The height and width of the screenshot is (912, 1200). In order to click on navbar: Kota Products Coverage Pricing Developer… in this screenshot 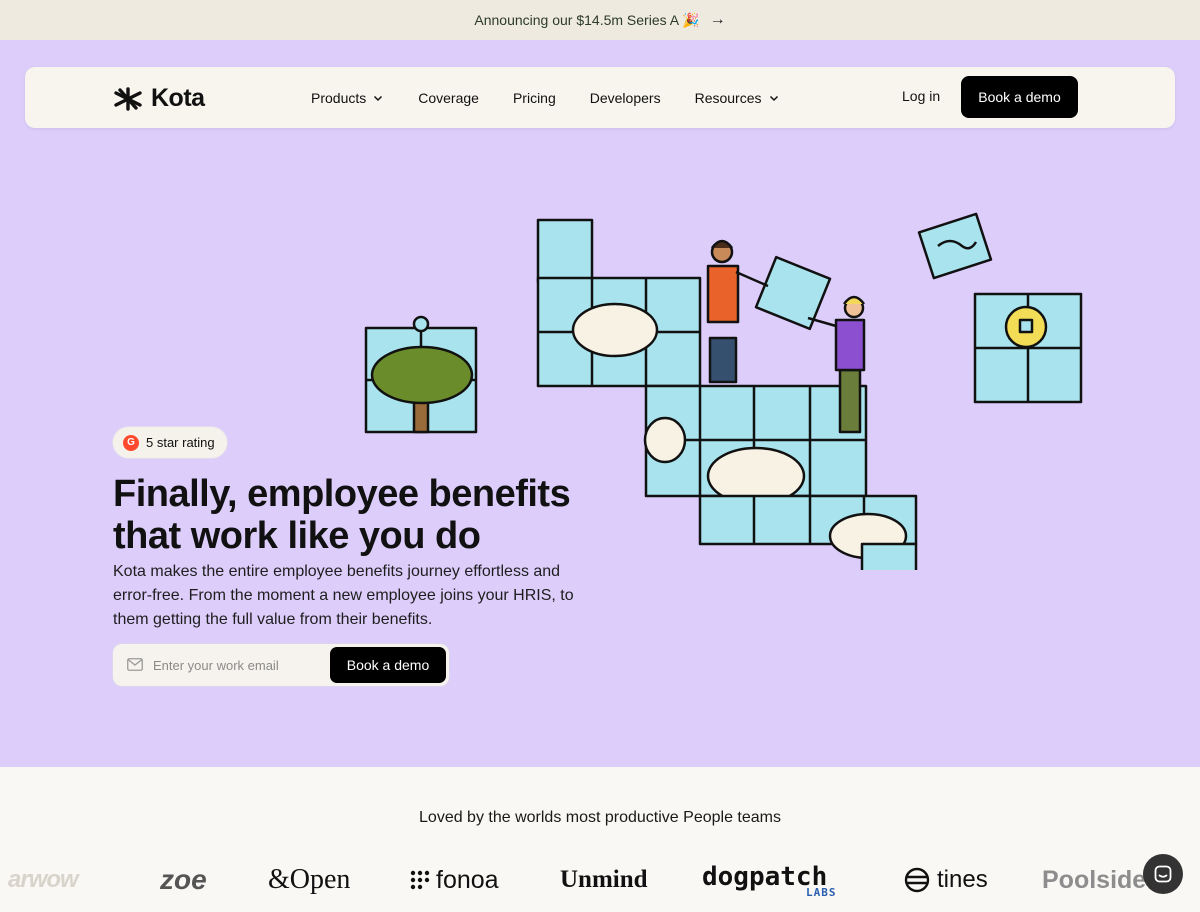, I will do `click(600, 97)`.